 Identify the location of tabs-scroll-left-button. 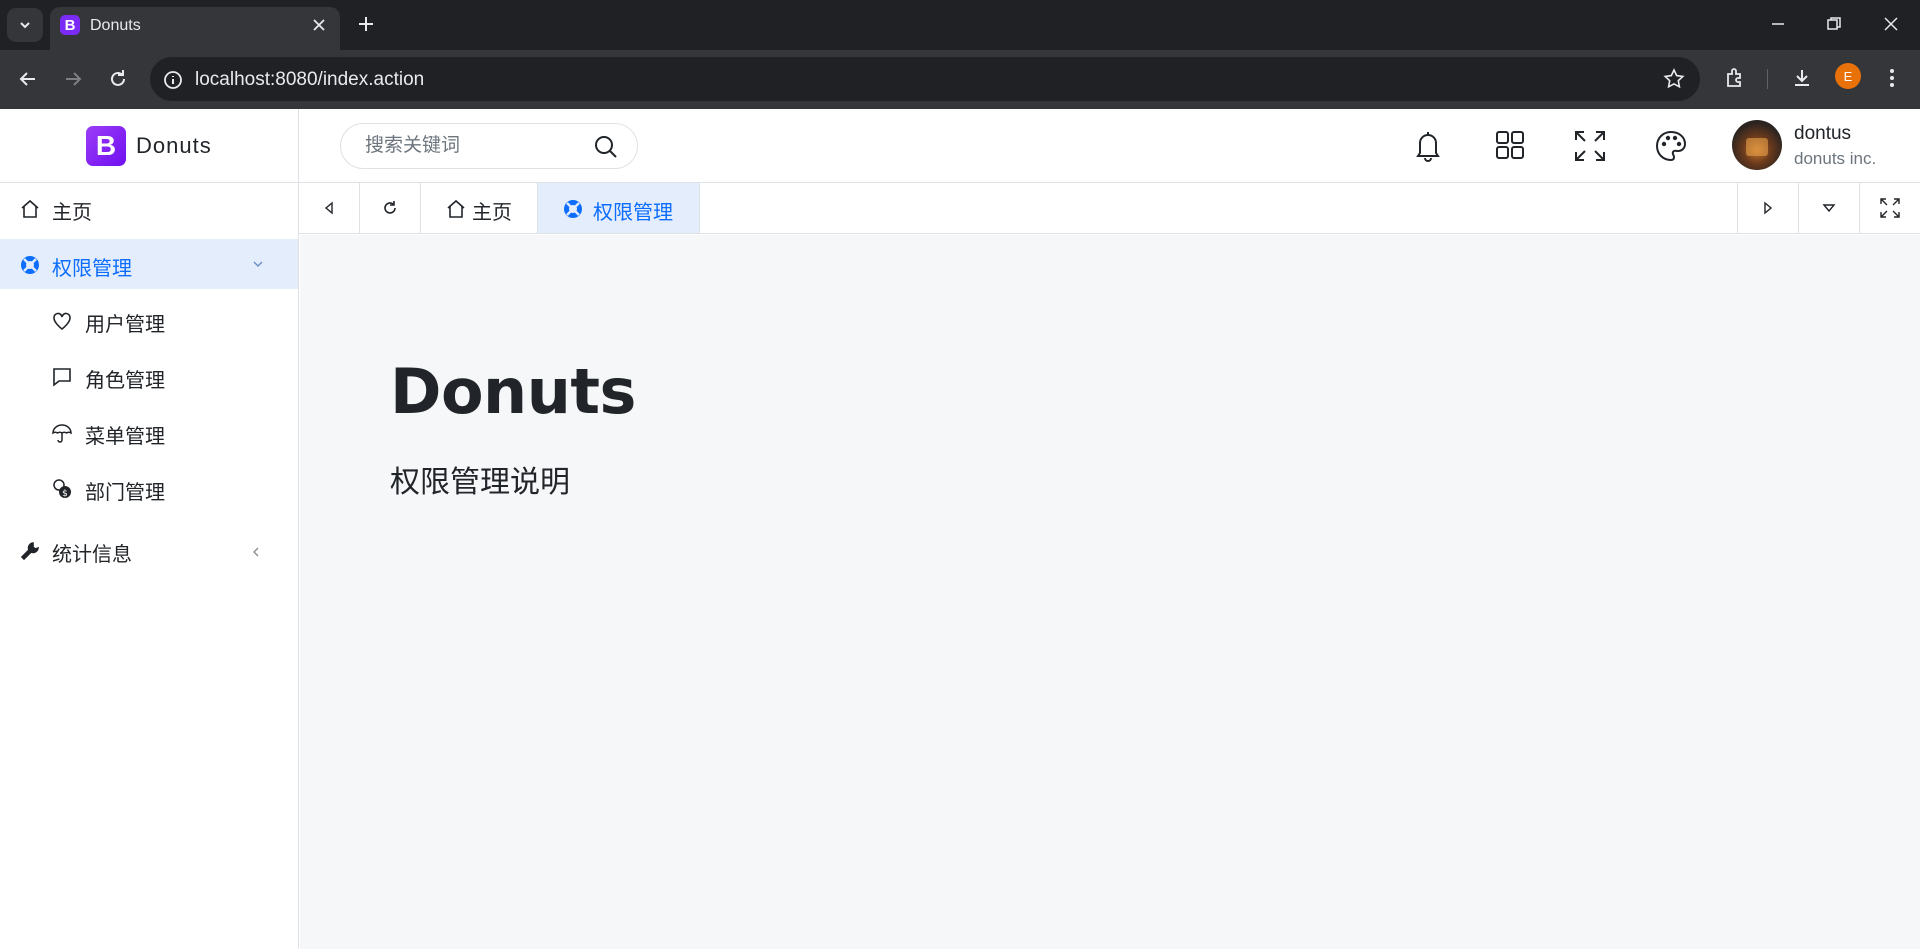
(329, 208).